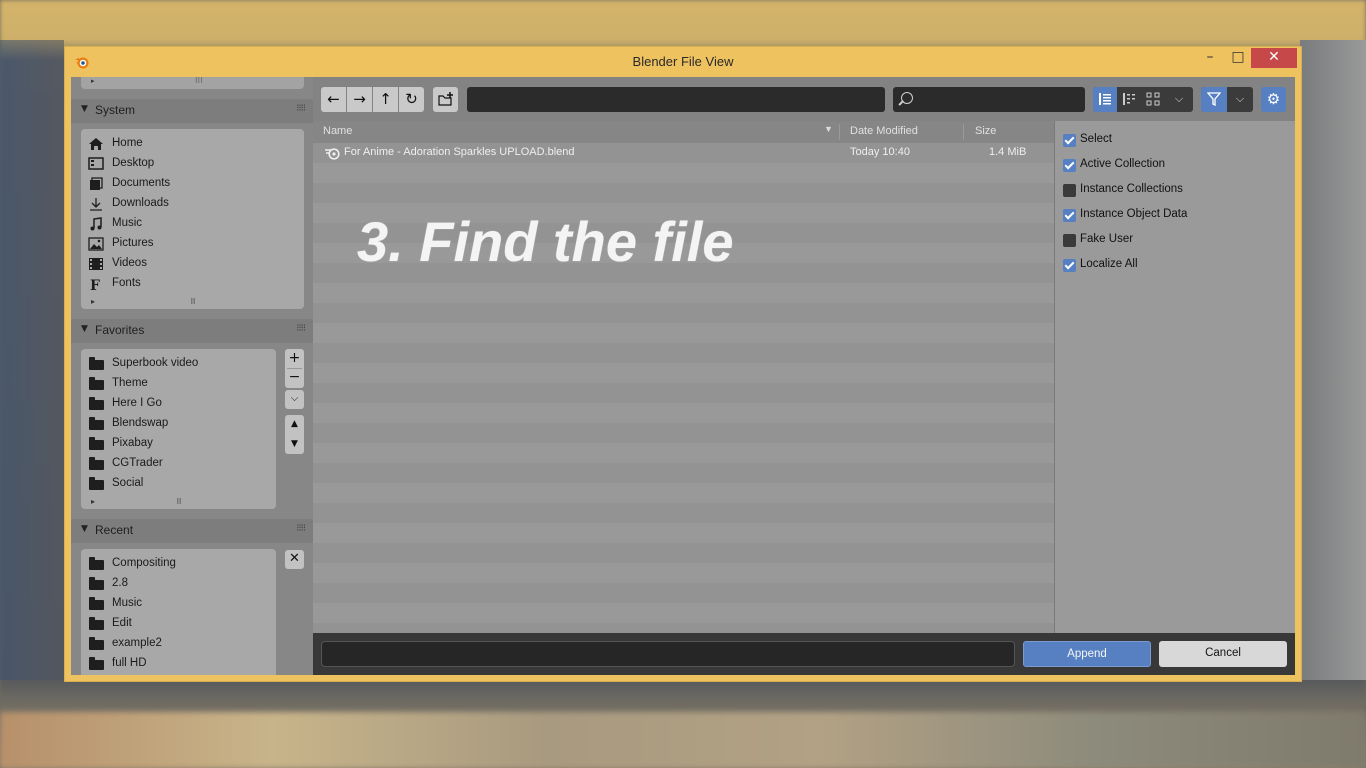 The height and width of the screenshot is (768, 1366). I want to click on cancel-button: Cancel, so click(1223, 654).